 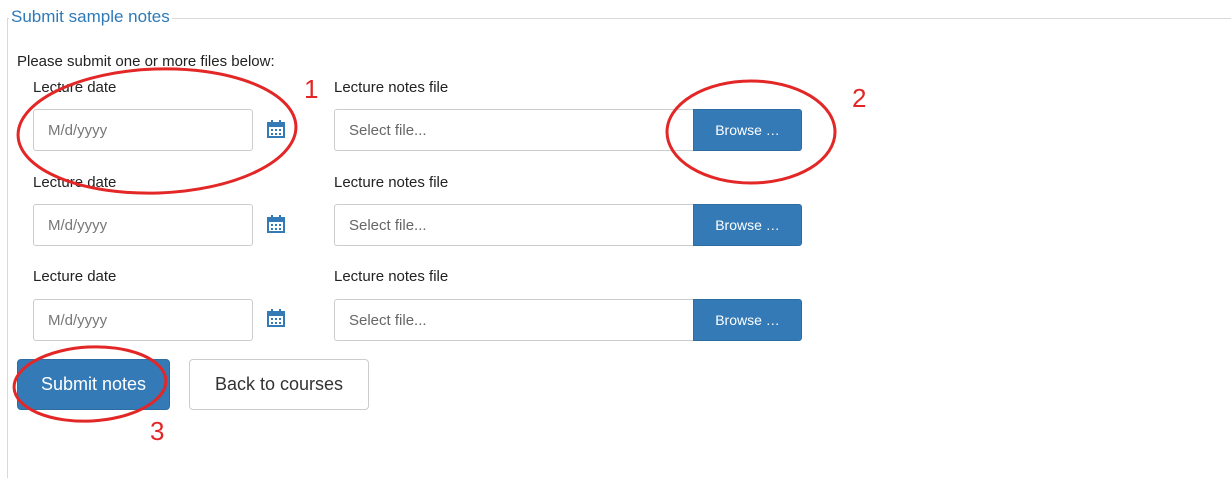 I want to click on annotation-number-3: 3, so click(x=157, y=431).